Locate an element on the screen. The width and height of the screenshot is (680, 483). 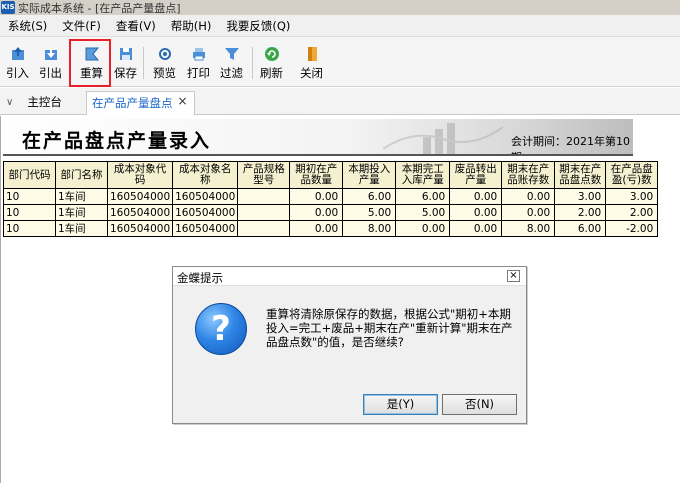
menu-file: 文件(F) is located at coordinates (81, 26).